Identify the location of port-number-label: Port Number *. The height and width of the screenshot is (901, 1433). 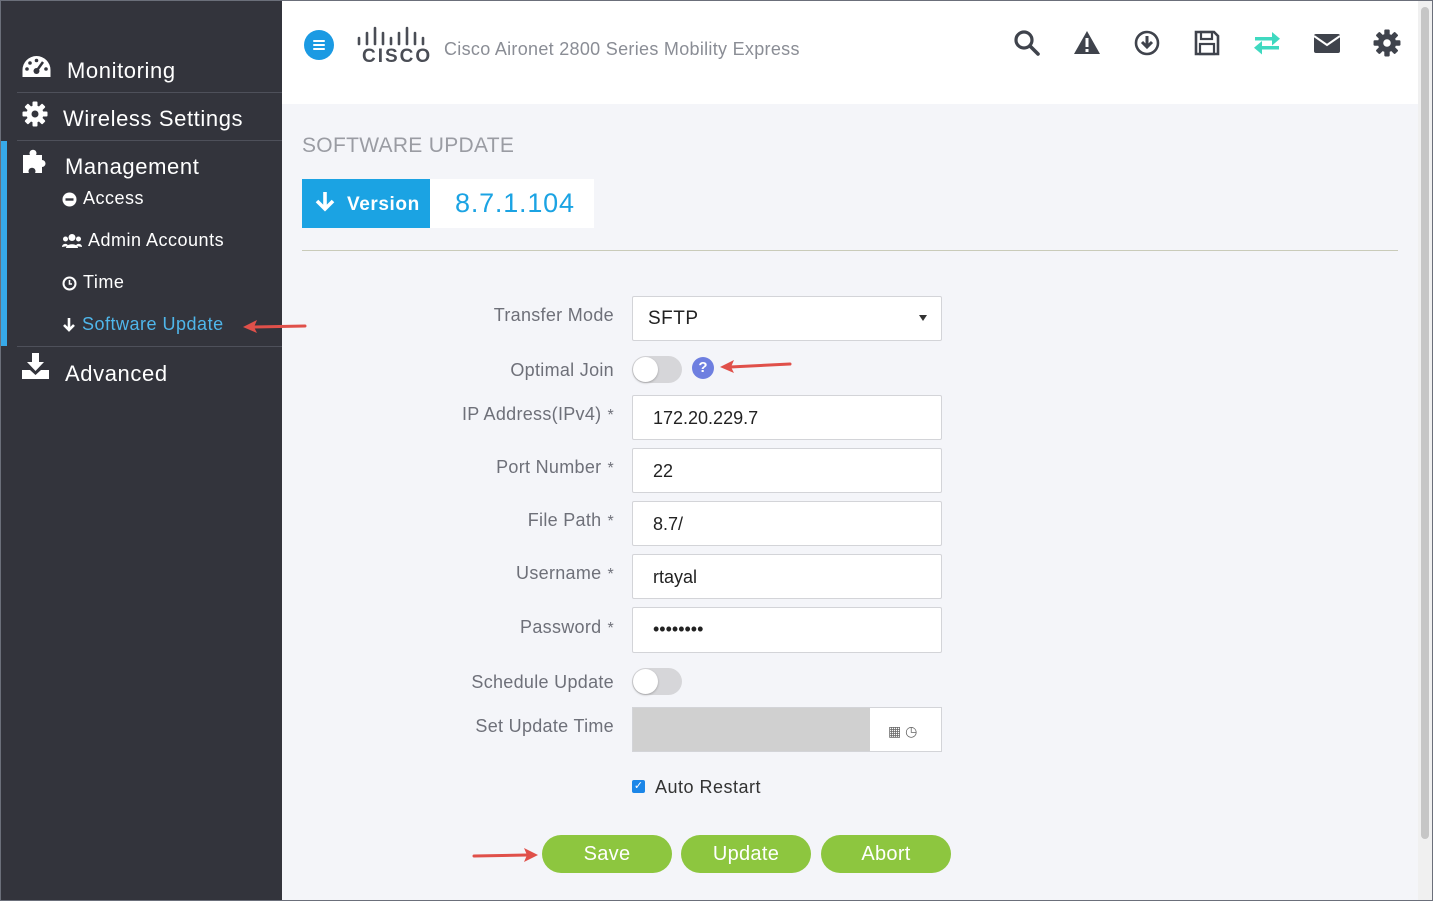
(555, 467).